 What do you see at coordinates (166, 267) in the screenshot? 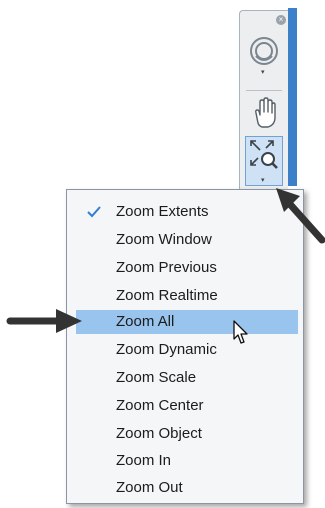
I see `menu-item-label: Zoom Previous` at bounding box center [166, 267].